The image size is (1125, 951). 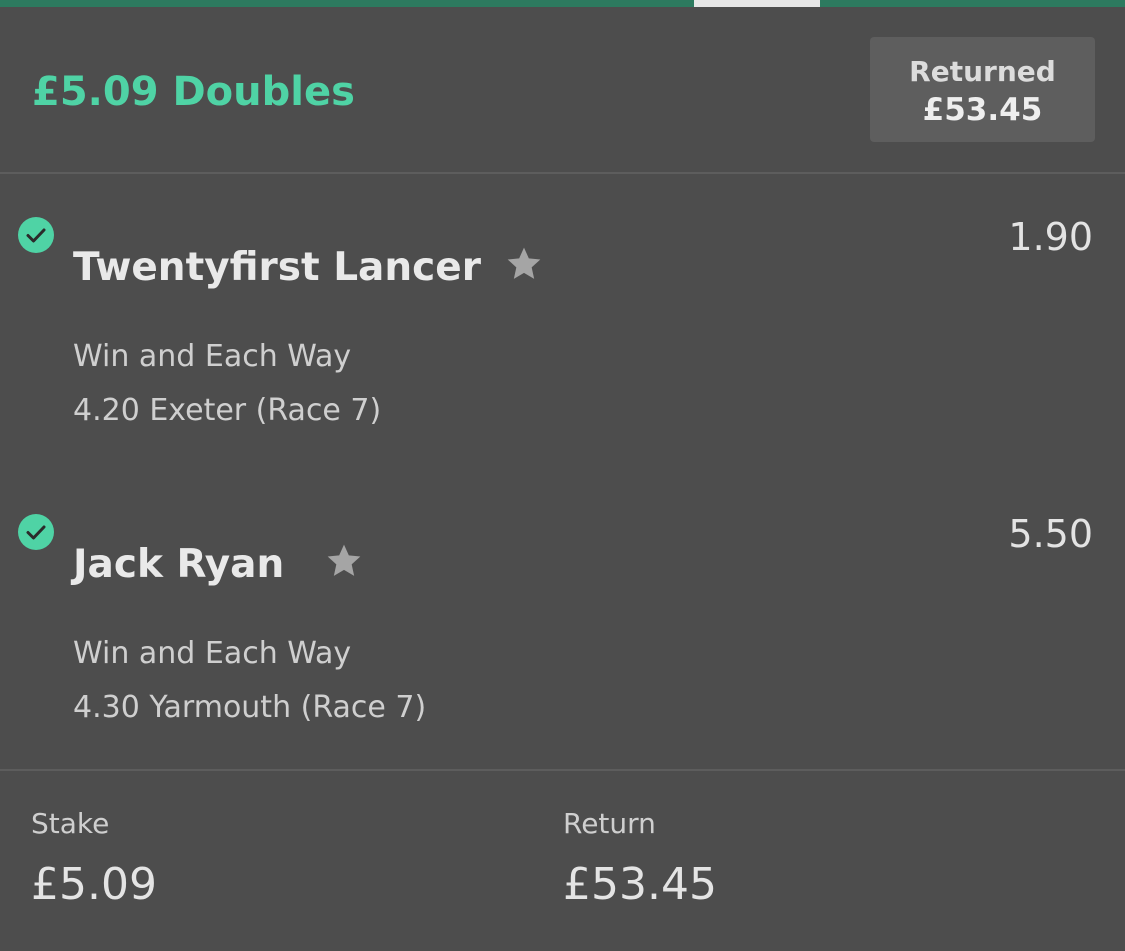 What do you see at coordinates (982, 71) in the screenshot?
I see `returned-label: Returned` at bounding box center [982, 71].